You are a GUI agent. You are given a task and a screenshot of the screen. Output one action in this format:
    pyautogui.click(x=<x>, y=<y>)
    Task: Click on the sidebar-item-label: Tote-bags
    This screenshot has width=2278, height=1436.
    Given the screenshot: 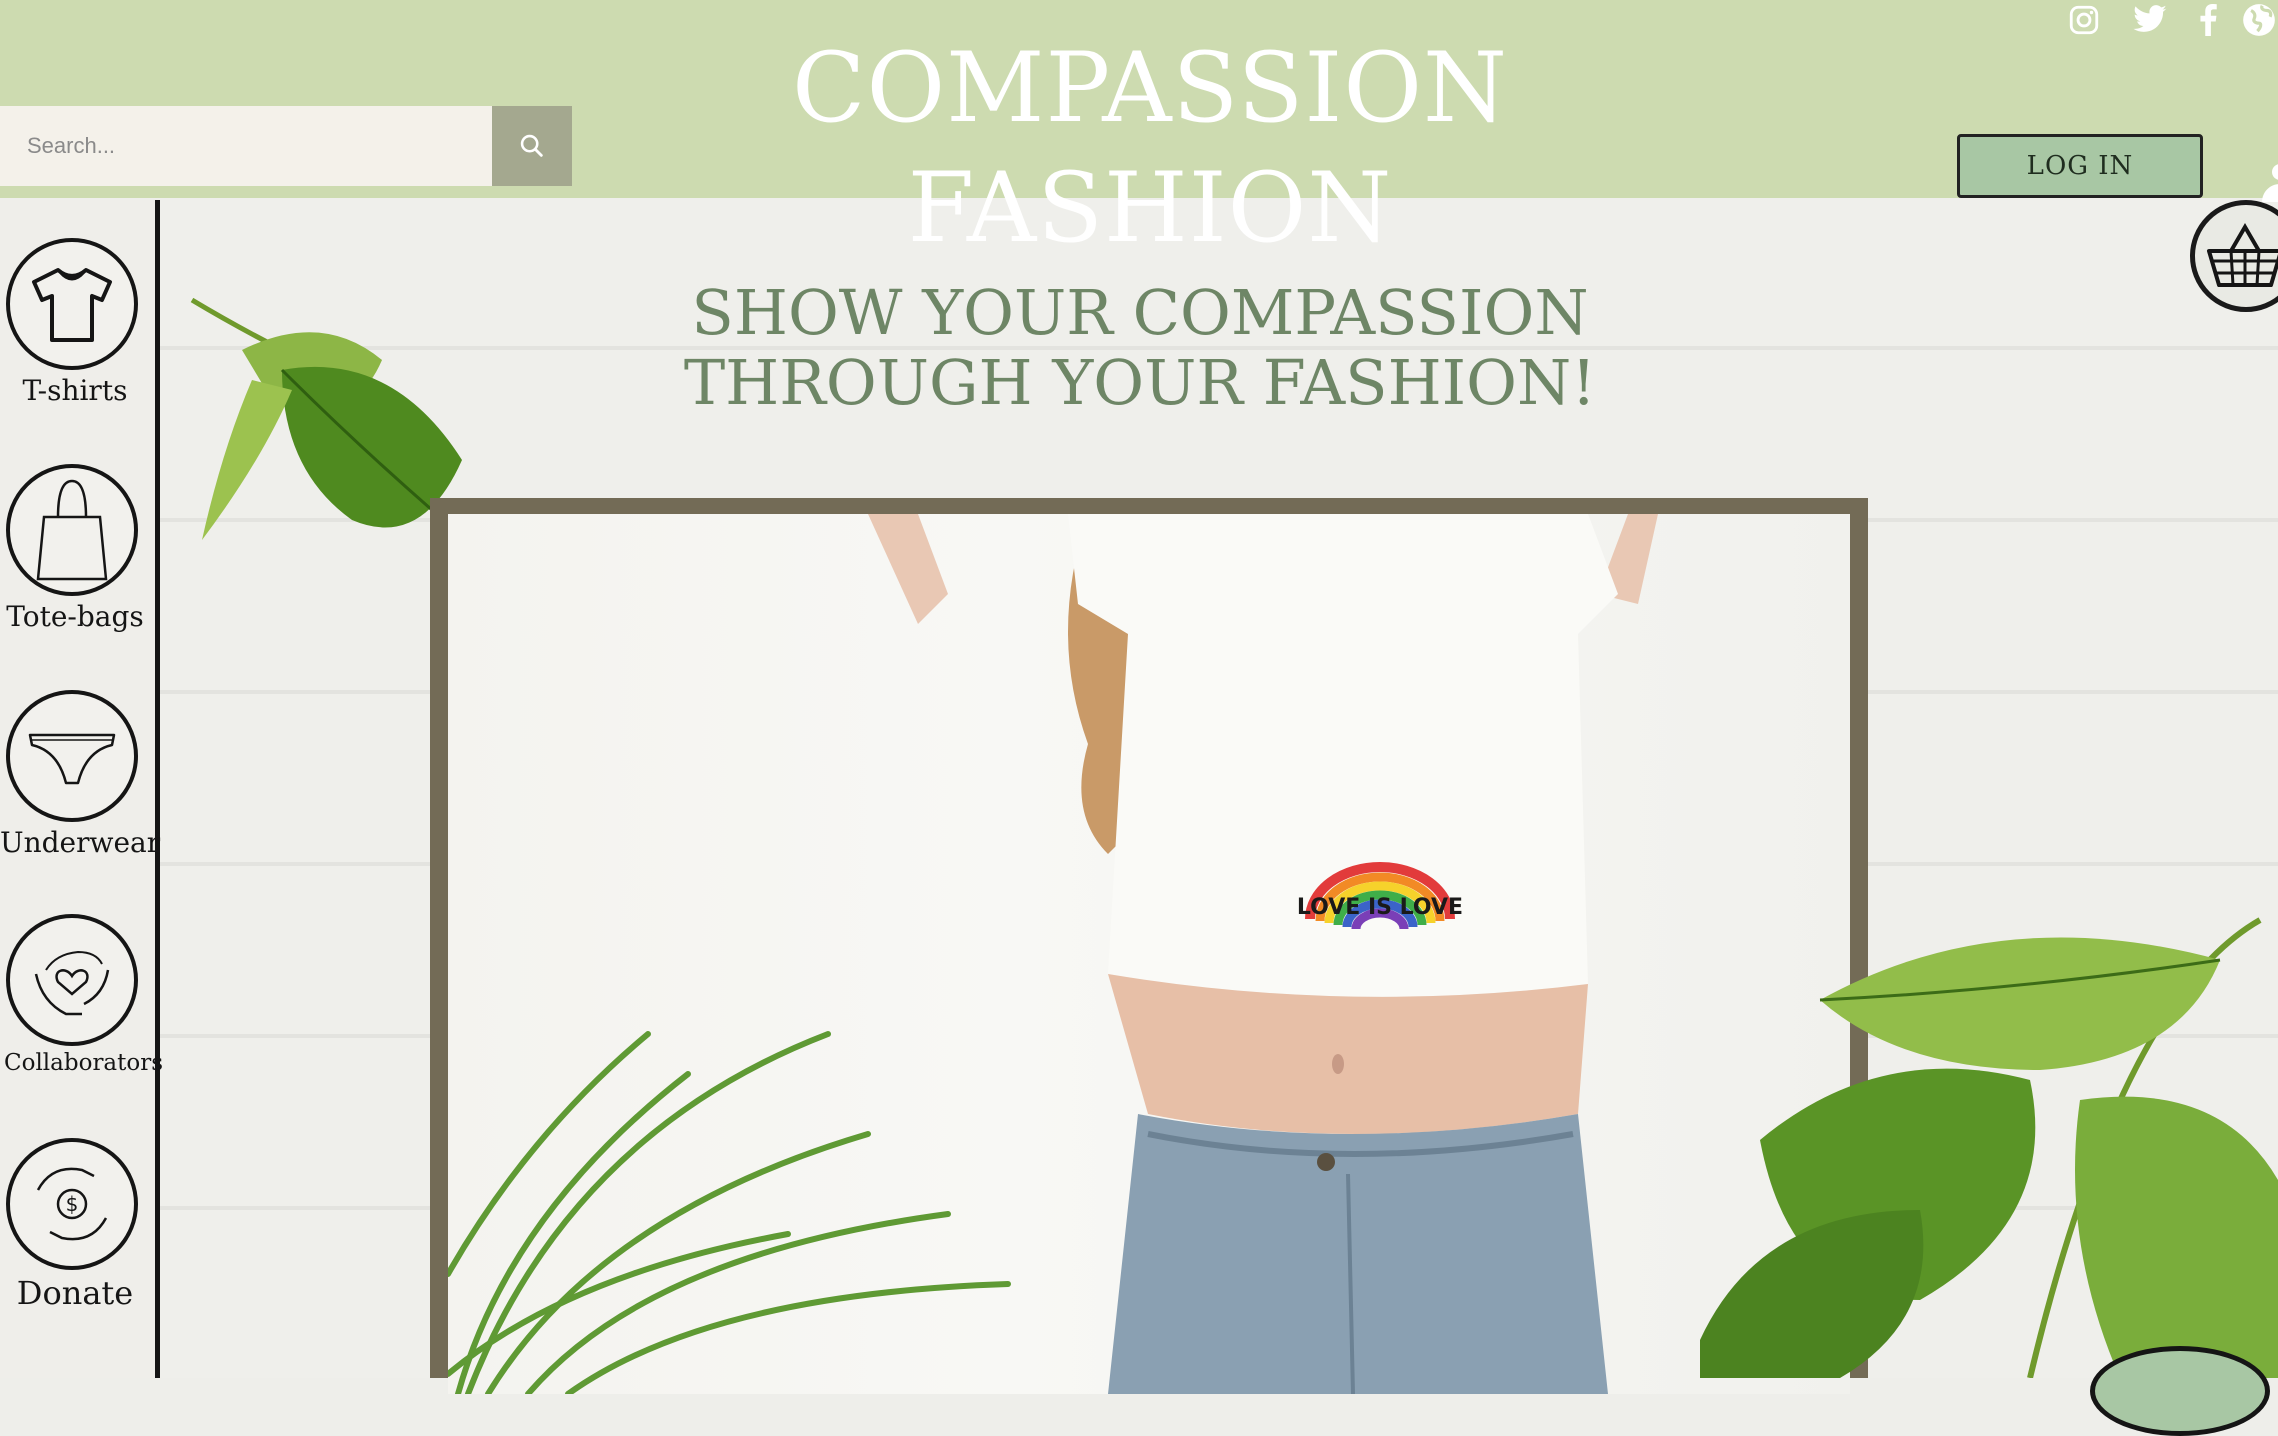 What is the action you would take?
    pyautogui.click(x=75, y=616)
    